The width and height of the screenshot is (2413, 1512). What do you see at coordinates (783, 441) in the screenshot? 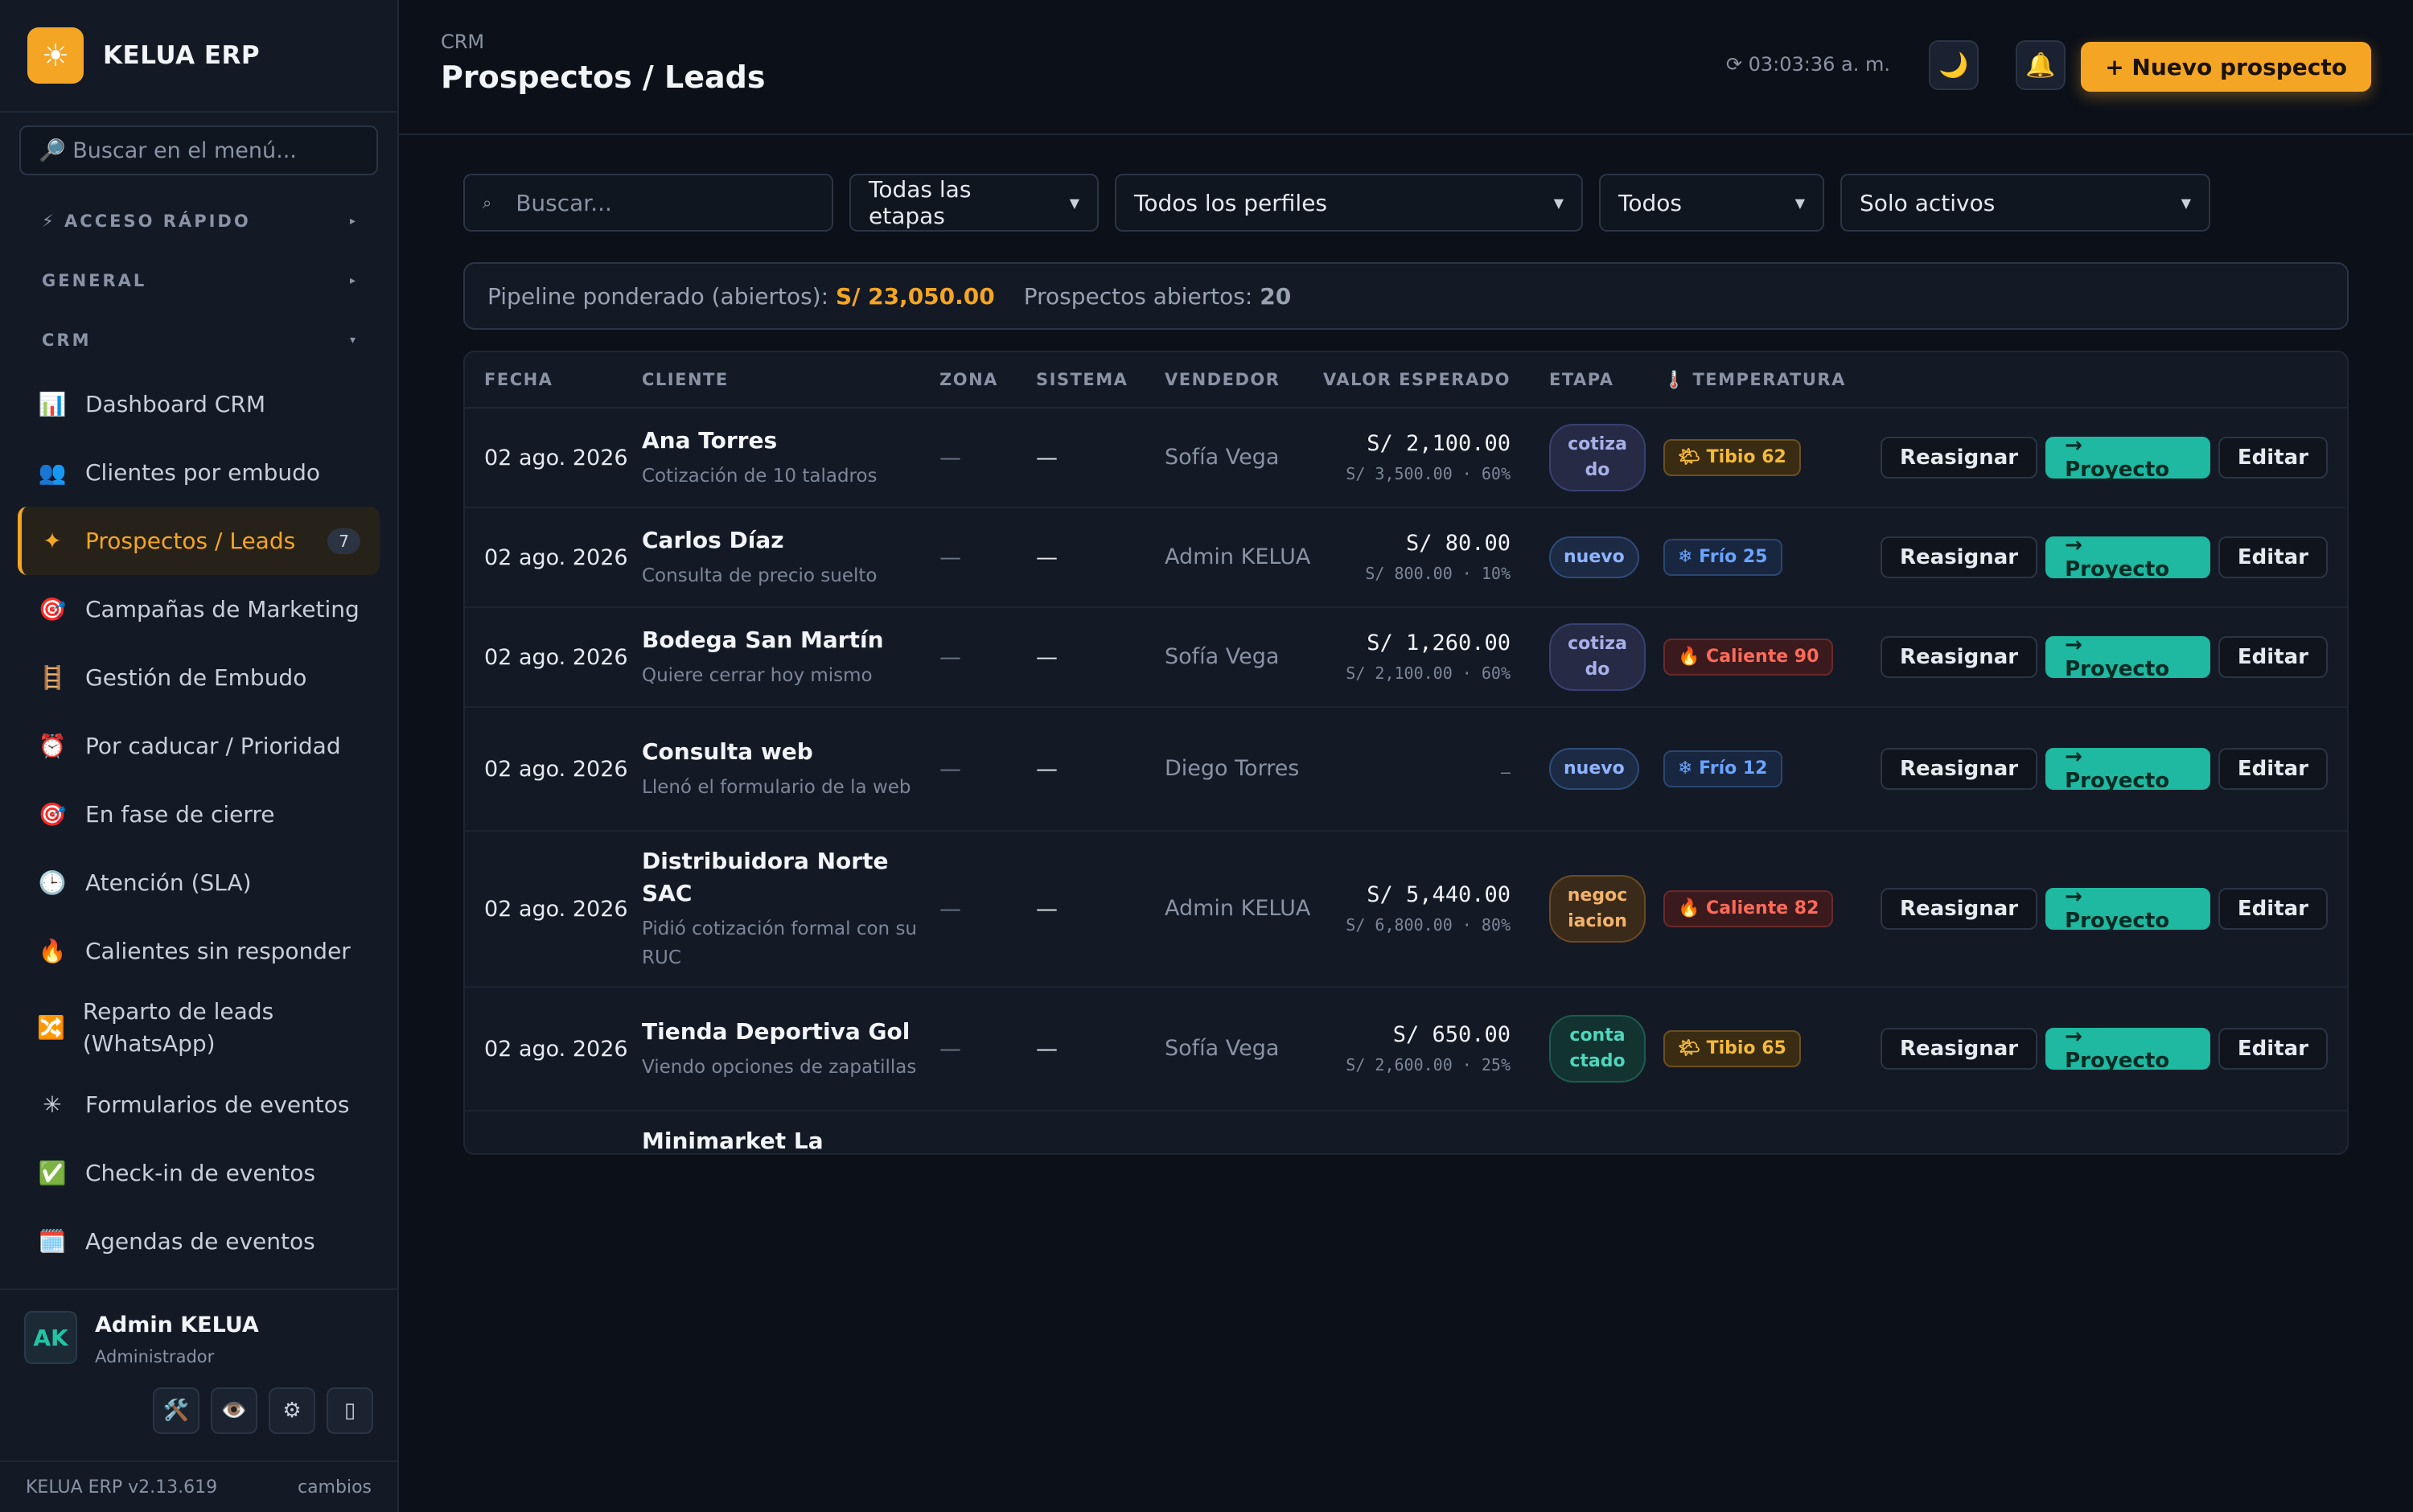
I see `client-name: Ana Torres` at bounding box center [783, 441].